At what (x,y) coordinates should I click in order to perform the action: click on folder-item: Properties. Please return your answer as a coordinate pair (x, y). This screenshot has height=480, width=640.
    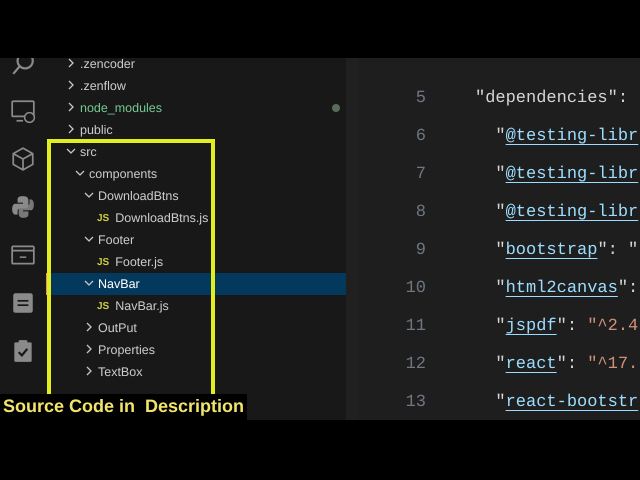
    Looking at the image, I should click on (196, 350).